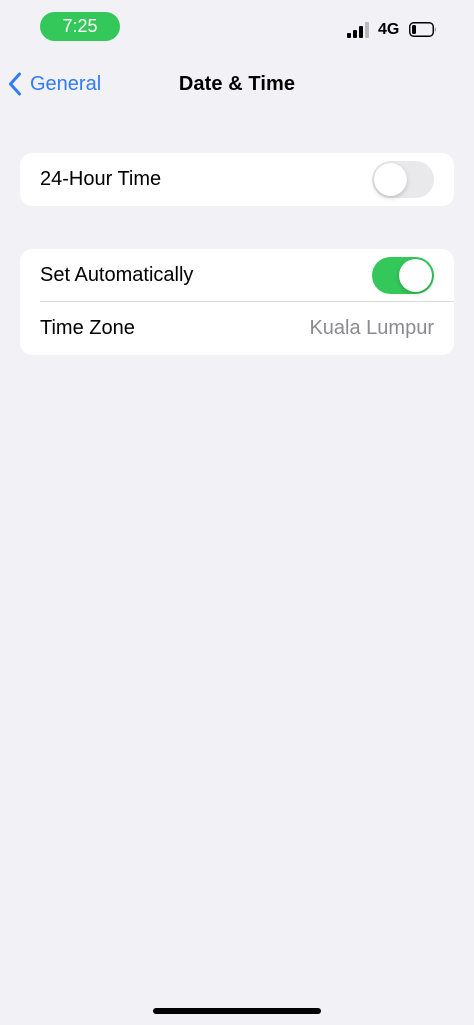  Describe the element at coordinates (237, 1011) in the screenshot. I see `home-indicator` at that location.